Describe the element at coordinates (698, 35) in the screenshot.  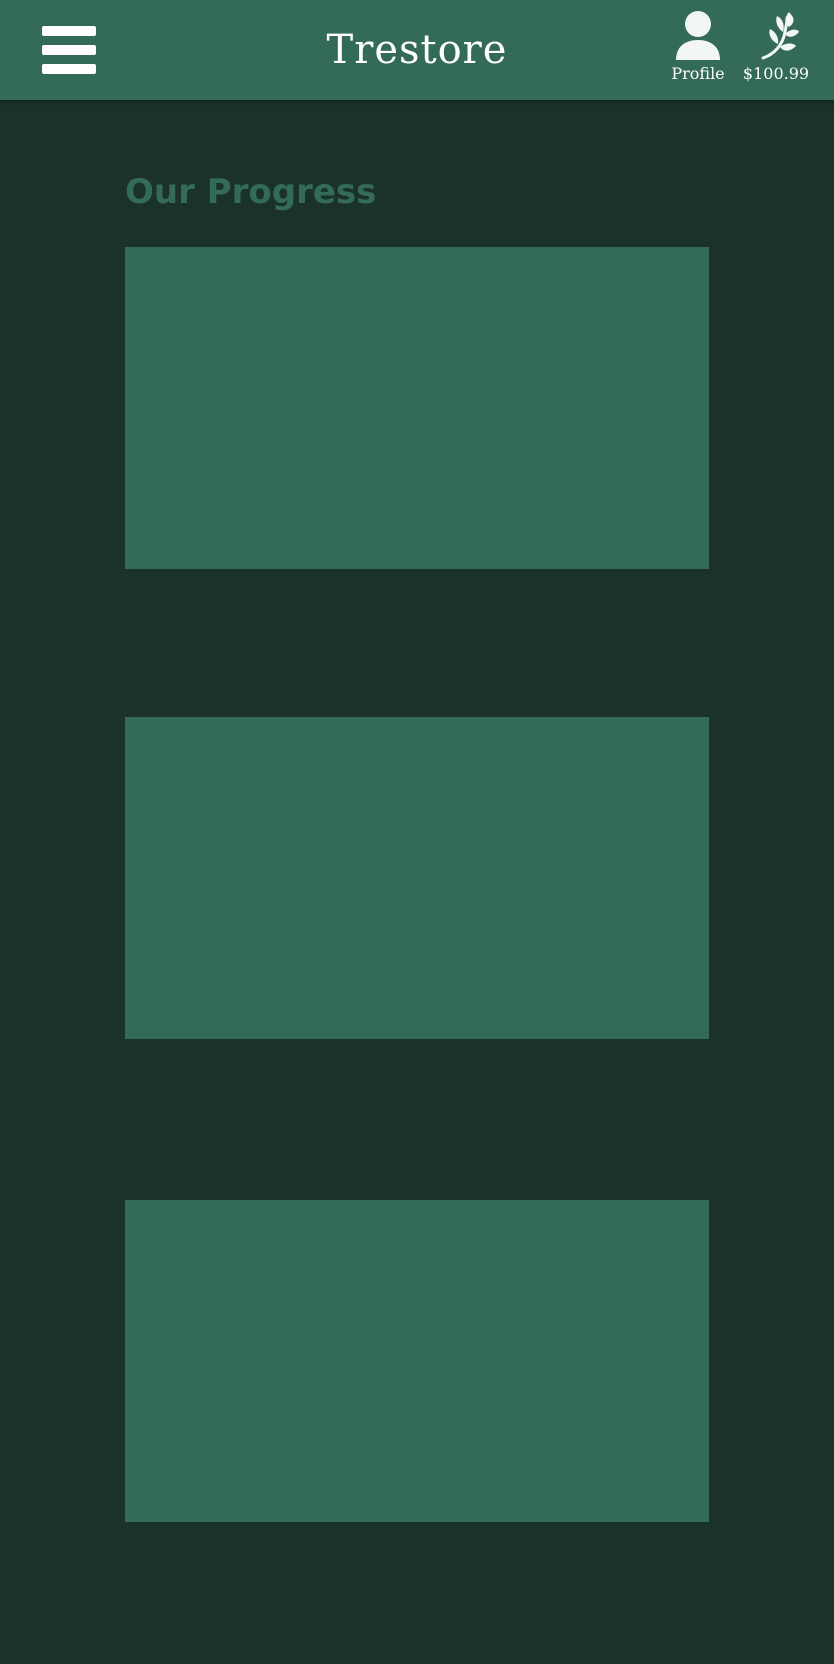
I see `user-icon` at that location.